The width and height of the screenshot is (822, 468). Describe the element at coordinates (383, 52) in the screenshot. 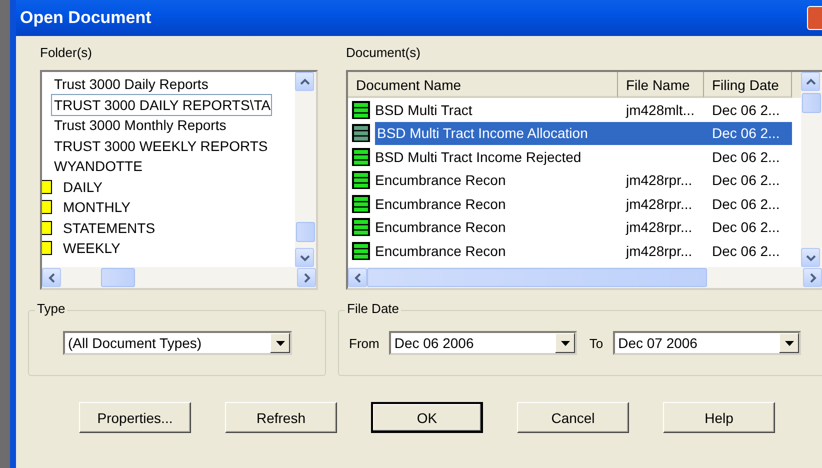

I see `list-label: Document(s)` at that location.